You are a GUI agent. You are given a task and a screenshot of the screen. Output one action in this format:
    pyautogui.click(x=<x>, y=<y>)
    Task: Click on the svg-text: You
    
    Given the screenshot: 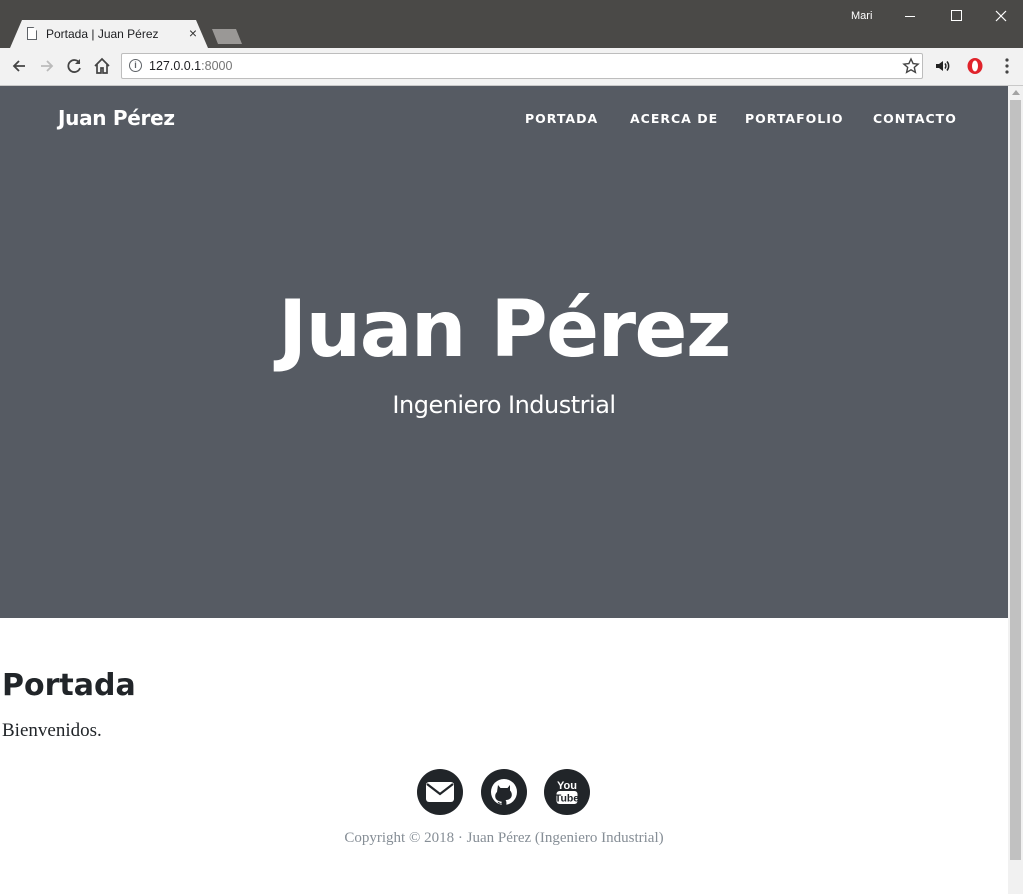 What is the action you would take?
    pyautogui.click(x=567, y=786)
    